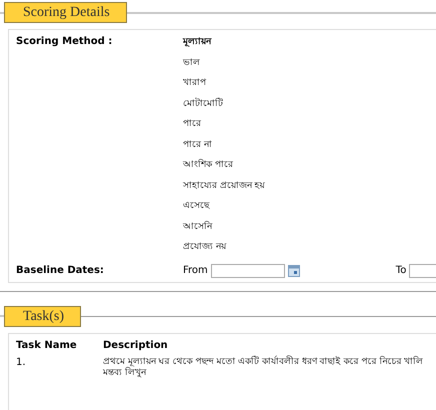 This screenshot has width=436, height=410. Describe the element at coordinates (263, 361) in the screenshot. I see `description-text: প্রথমে মূল্যায়ন ঘর থেকে পছন্দ মতো একটি কার্যাবলীর ধরণ বাছাই করে পরে নিচের খালি` at that location.